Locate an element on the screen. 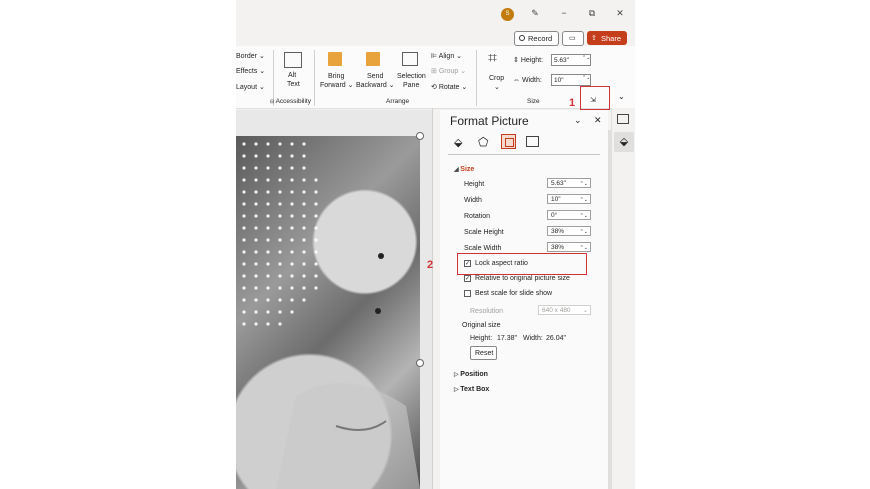 This screenshot has width=870, height=489. rotate-button: ⟲ Rotate ⌄ is located at coordinates (449, 87).